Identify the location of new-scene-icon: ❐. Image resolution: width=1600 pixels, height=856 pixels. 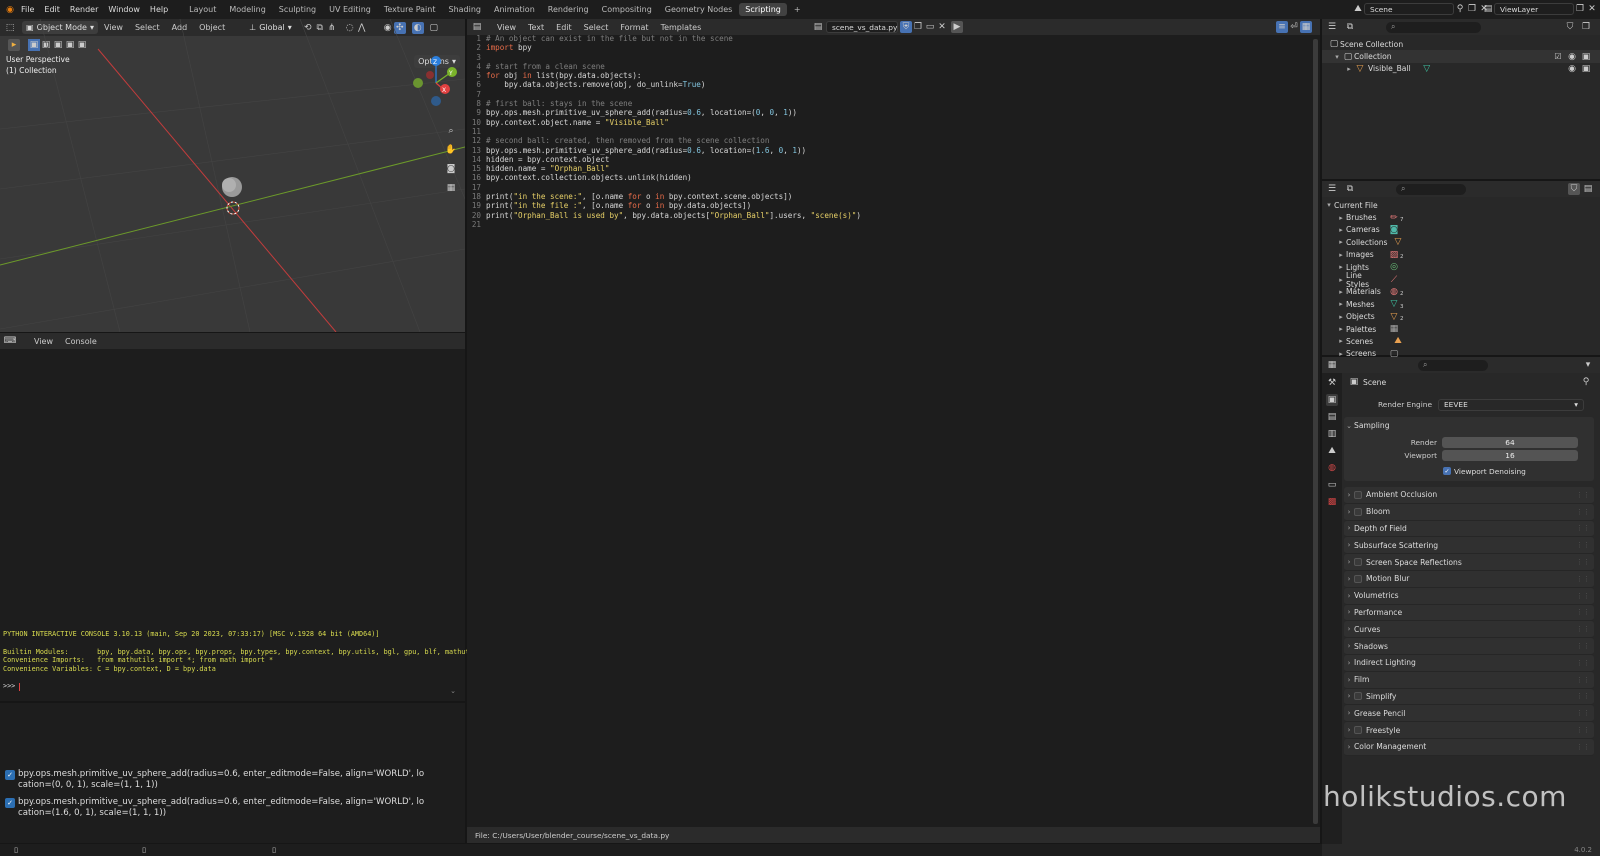
(1472, 9).